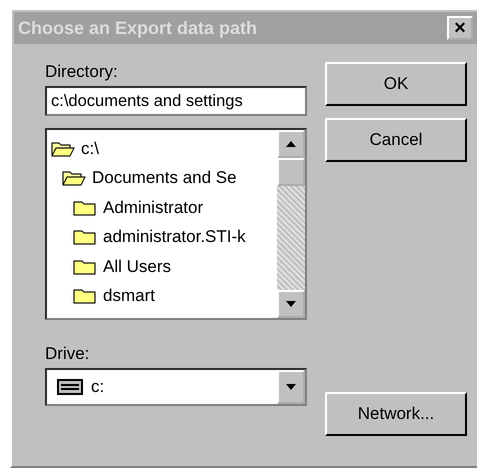 The image size is (477, 468). I want to click on folder-name: c:\, so click(90, 148).